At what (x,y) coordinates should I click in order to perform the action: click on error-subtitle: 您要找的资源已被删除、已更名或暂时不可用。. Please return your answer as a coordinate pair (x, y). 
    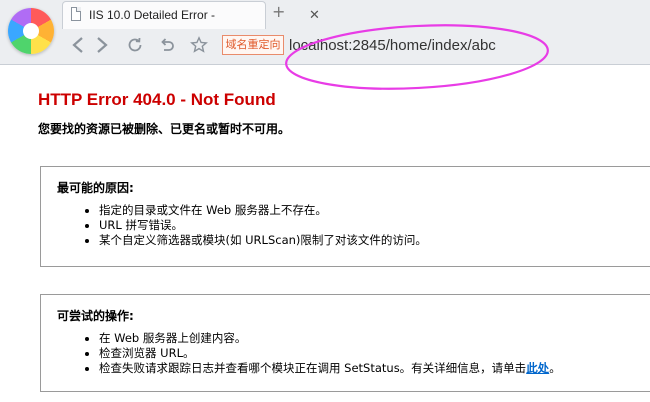
    Looking at the image, I should click on (164, 129).